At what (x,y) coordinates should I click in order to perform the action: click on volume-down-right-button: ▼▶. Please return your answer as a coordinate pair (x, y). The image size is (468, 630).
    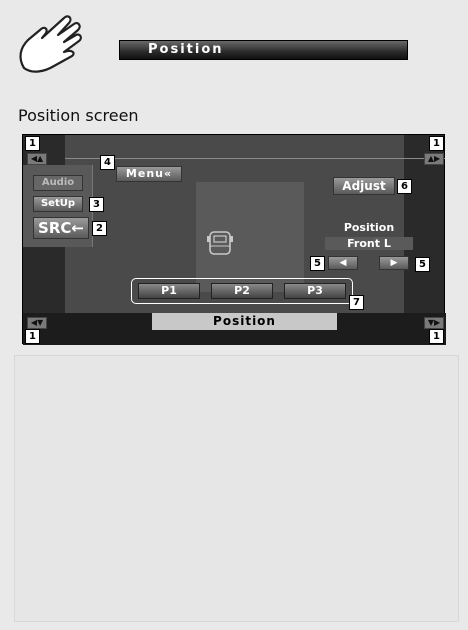
    Looking at the image, I should click on (434, 323).